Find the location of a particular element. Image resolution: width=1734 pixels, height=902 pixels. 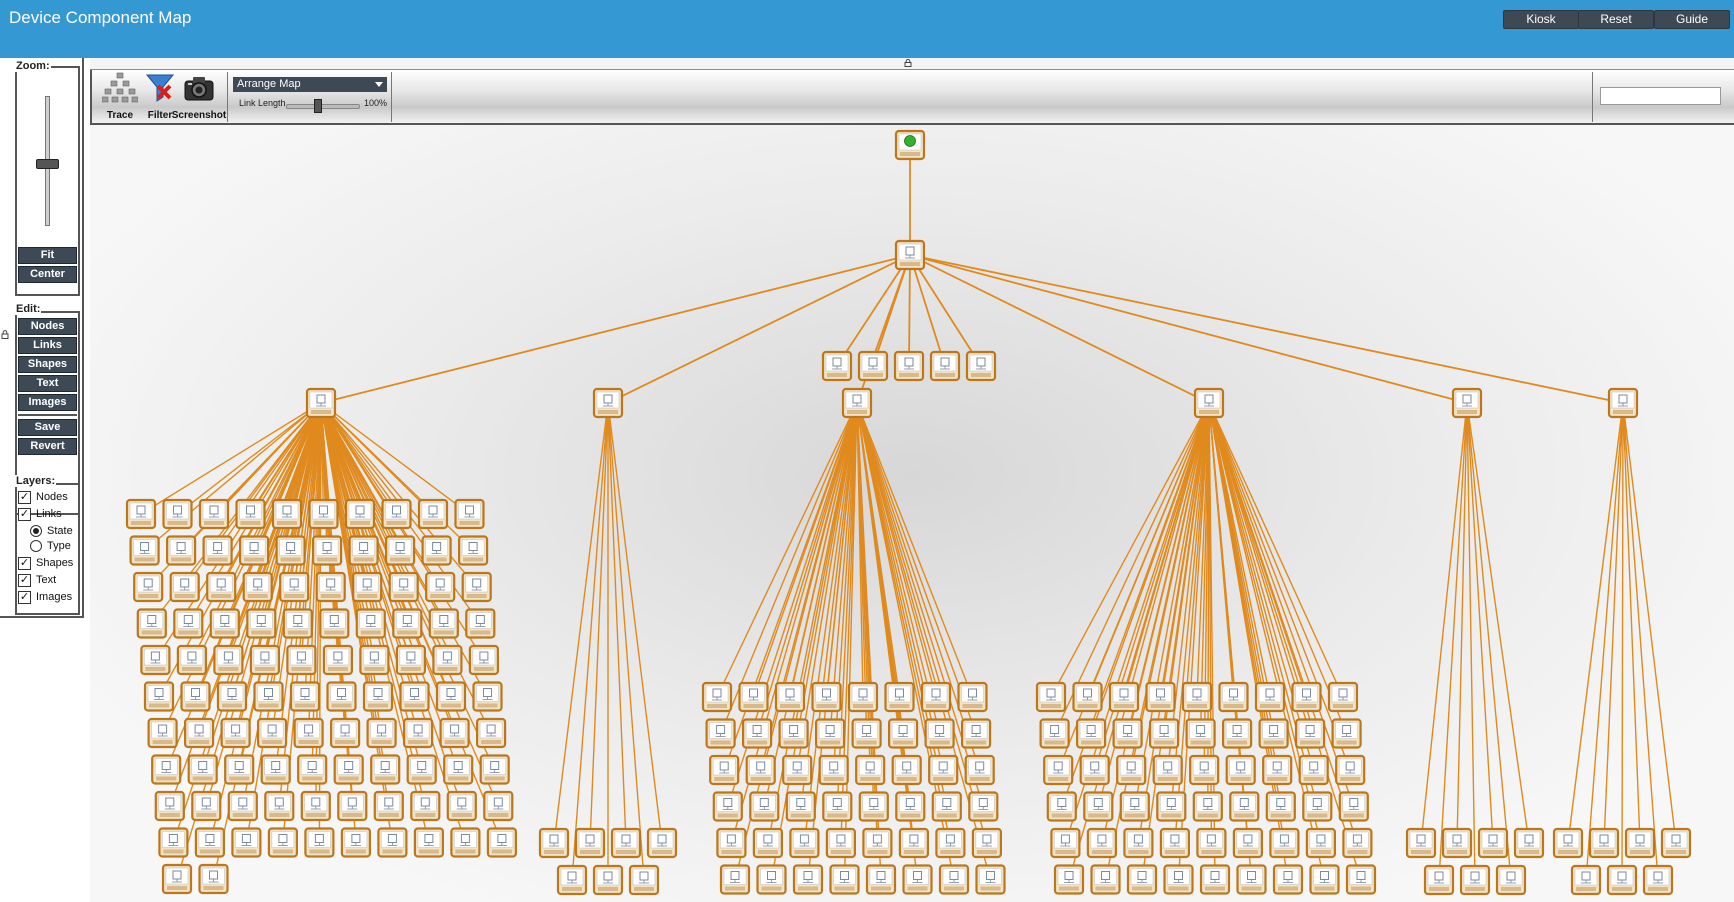

link-mode-type: Type is located at coordinates (50, 546).